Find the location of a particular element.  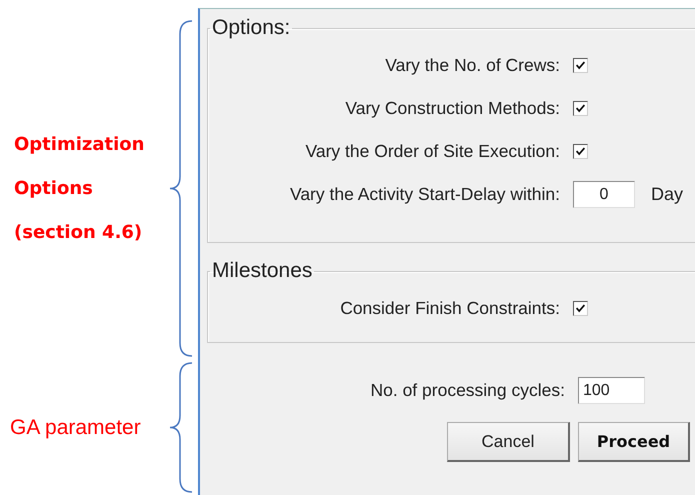

annotation-label: (section 4.6) is located at coordinates (78, 232).